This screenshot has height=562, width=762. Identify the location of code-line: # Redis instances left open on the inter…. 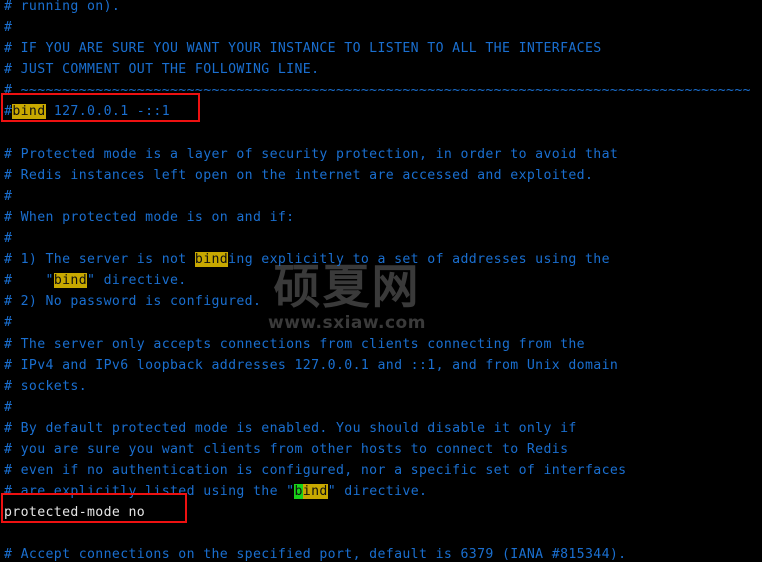
(299, 175).